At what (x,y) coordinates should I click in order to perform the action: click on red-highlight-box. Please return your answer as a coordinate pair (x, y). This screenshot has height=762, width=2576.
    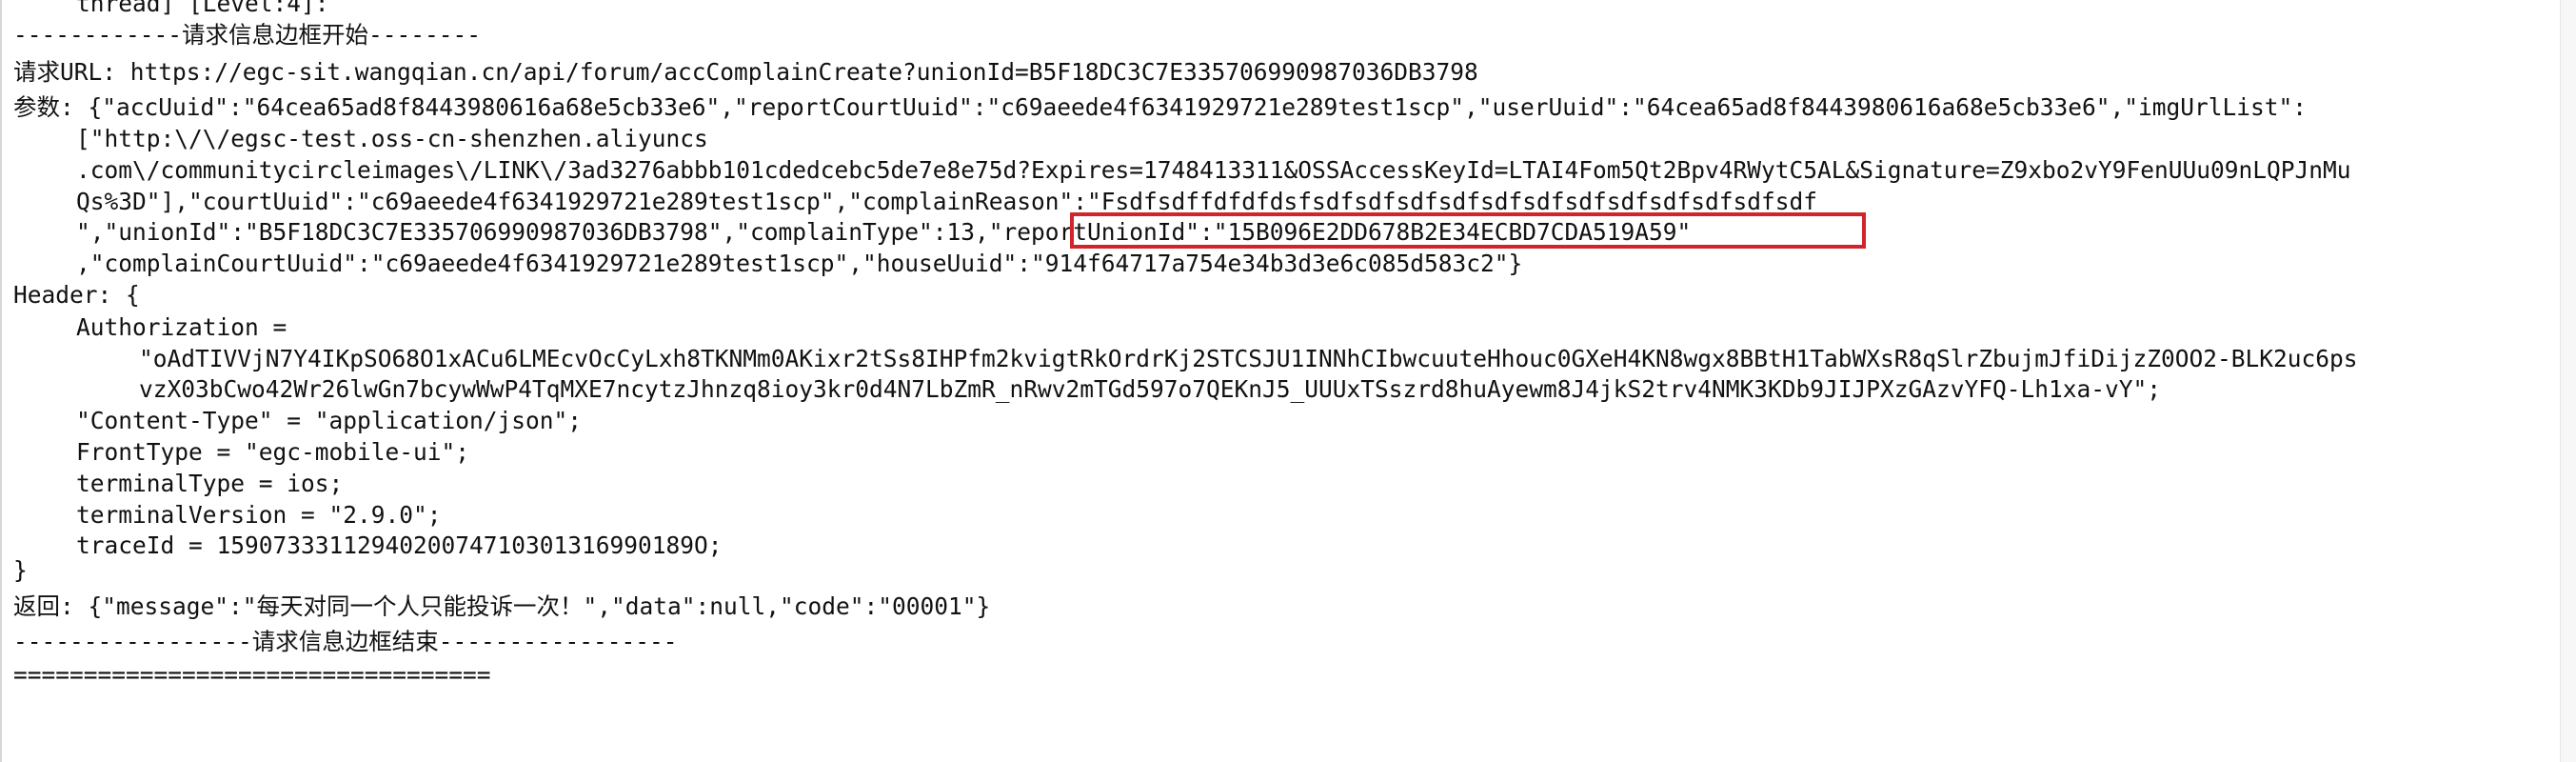
    Looking at the image, I should click on (1468, 230).